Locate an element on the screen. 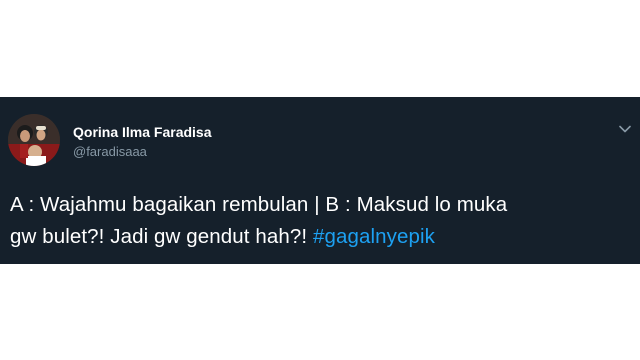 The image size is (640, 360). hashtag-link: #gagalnyepik is located at coordinates (374, 236).